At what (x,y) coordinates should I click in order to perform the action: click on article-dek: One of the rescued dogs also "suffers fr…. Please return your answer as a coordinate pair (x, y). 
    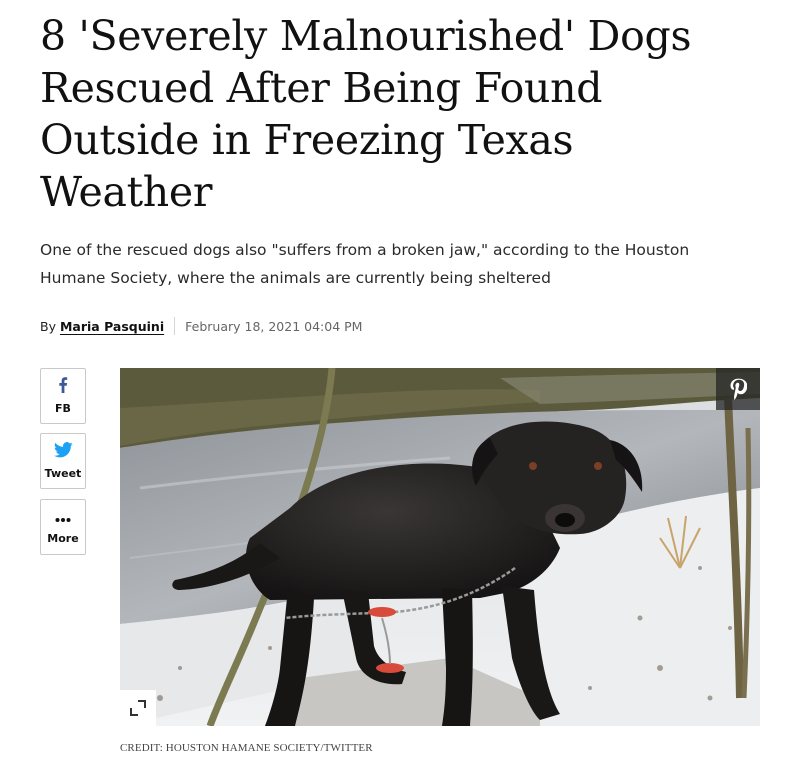
    Looking at the image, I should click on (365, 264).